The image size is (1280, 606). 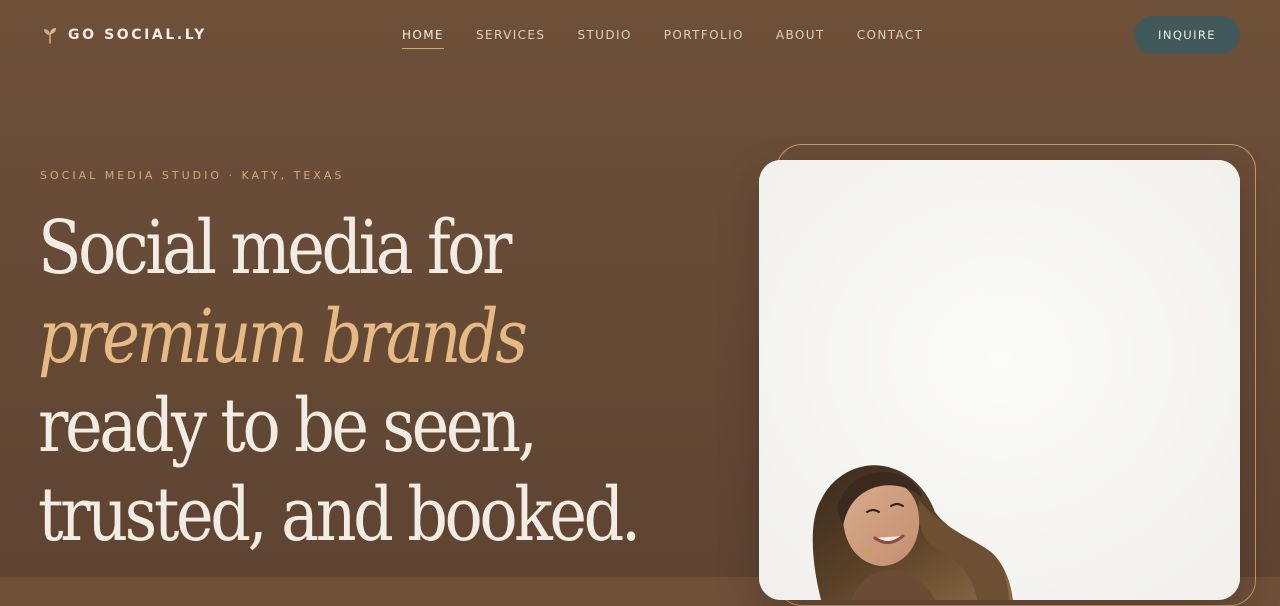 What do you see at coordinates (288, 426) in the screenshot?
I see `headline-line-3: ready to be seen,` at bounding box center [288, 426].